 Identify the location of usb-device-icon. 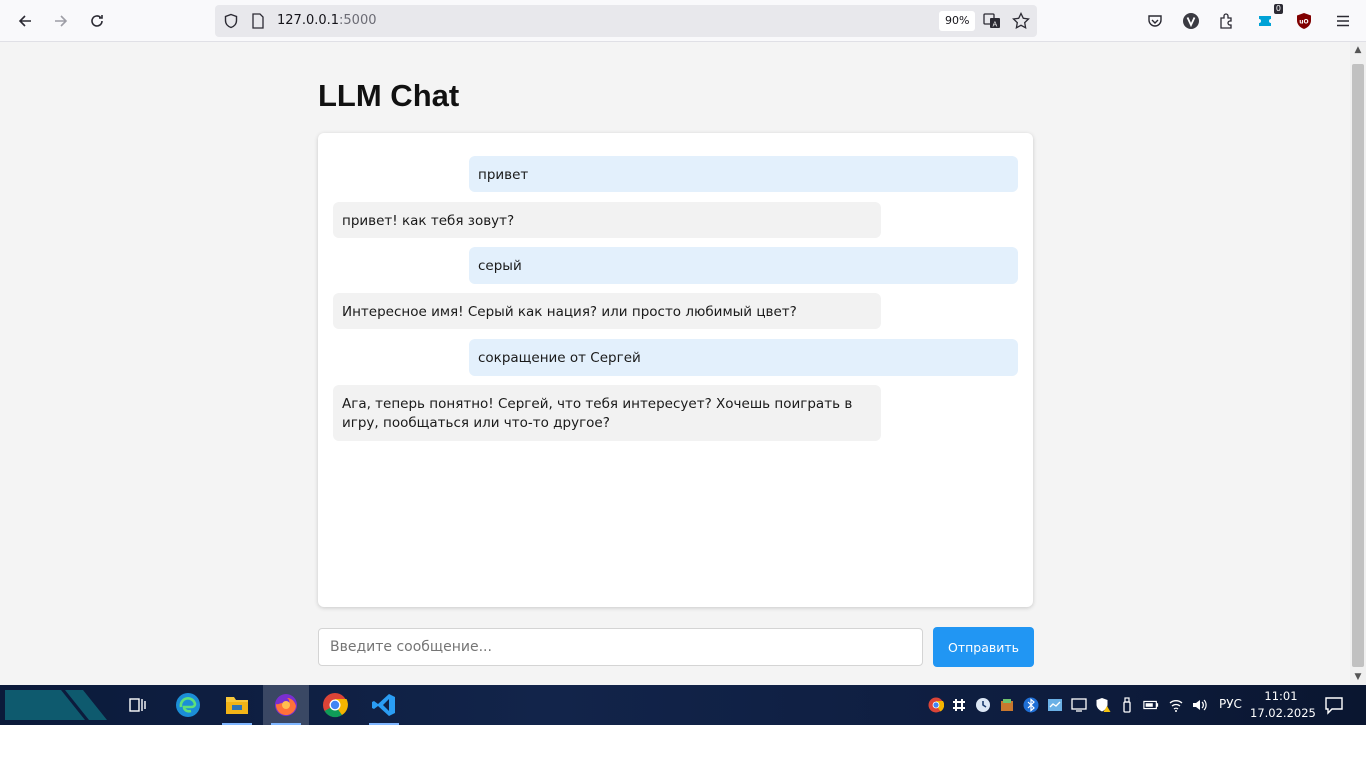
(1127, 705).